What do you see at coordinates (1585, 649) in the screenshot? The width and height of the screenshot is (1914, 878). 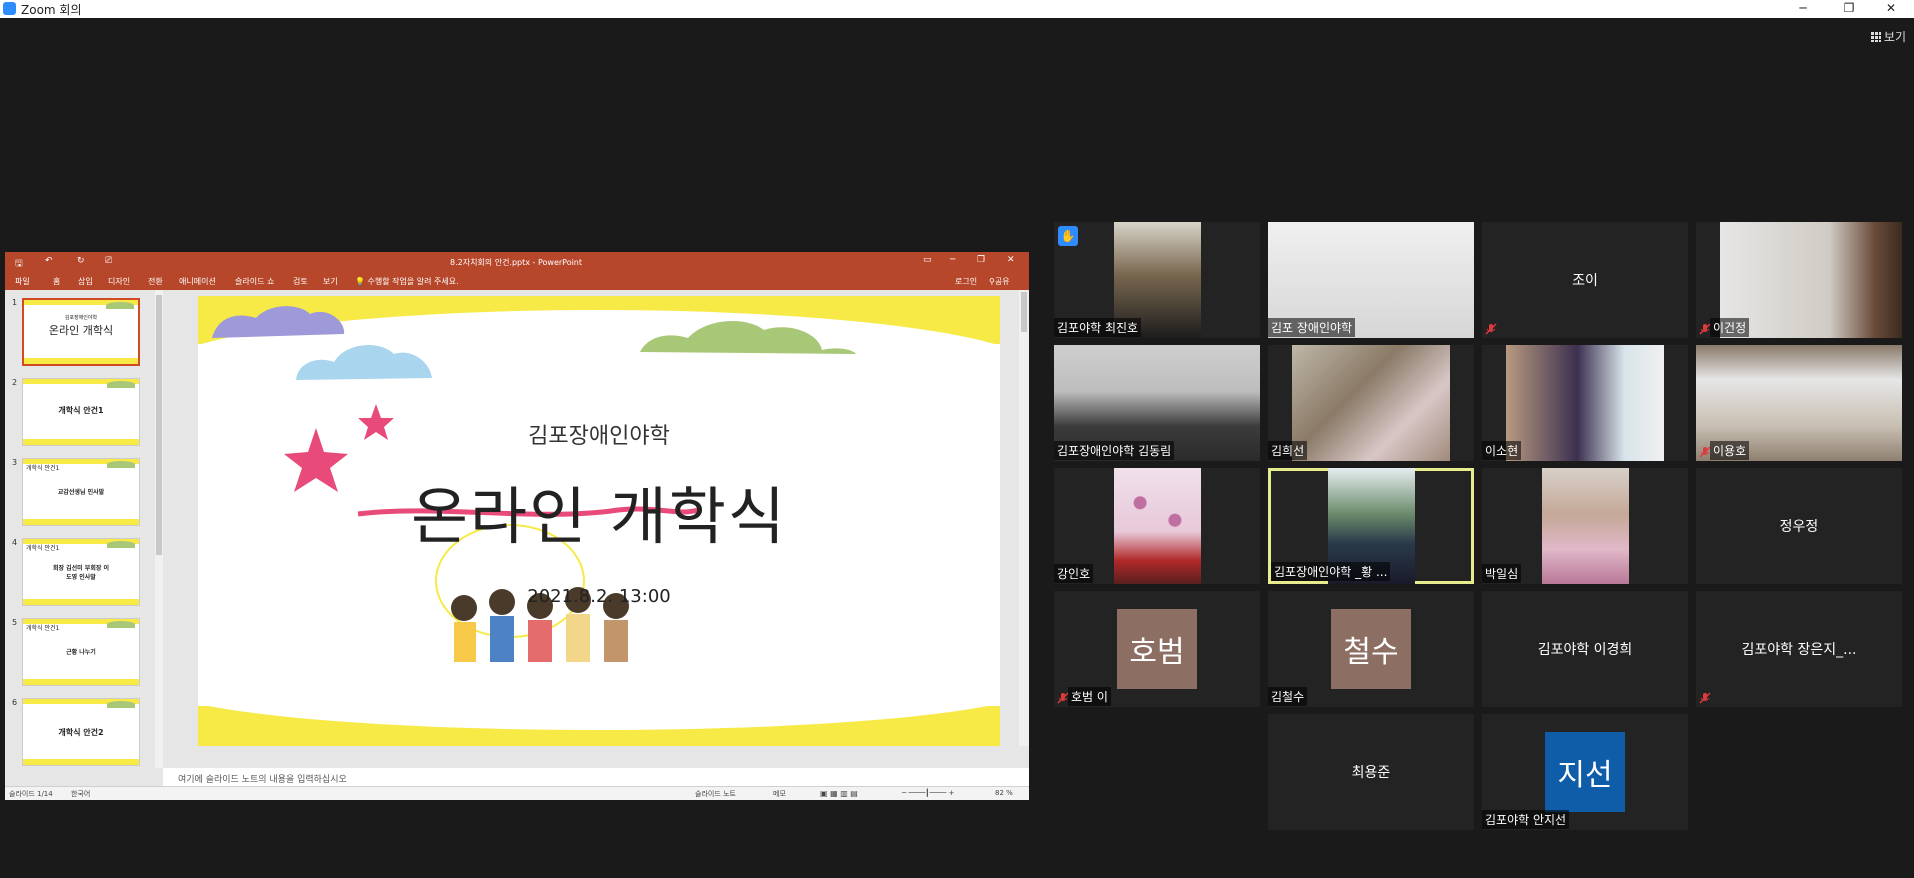 I see `participant-tile: 김포야학 이경희` at bounding box center [1585, 649].